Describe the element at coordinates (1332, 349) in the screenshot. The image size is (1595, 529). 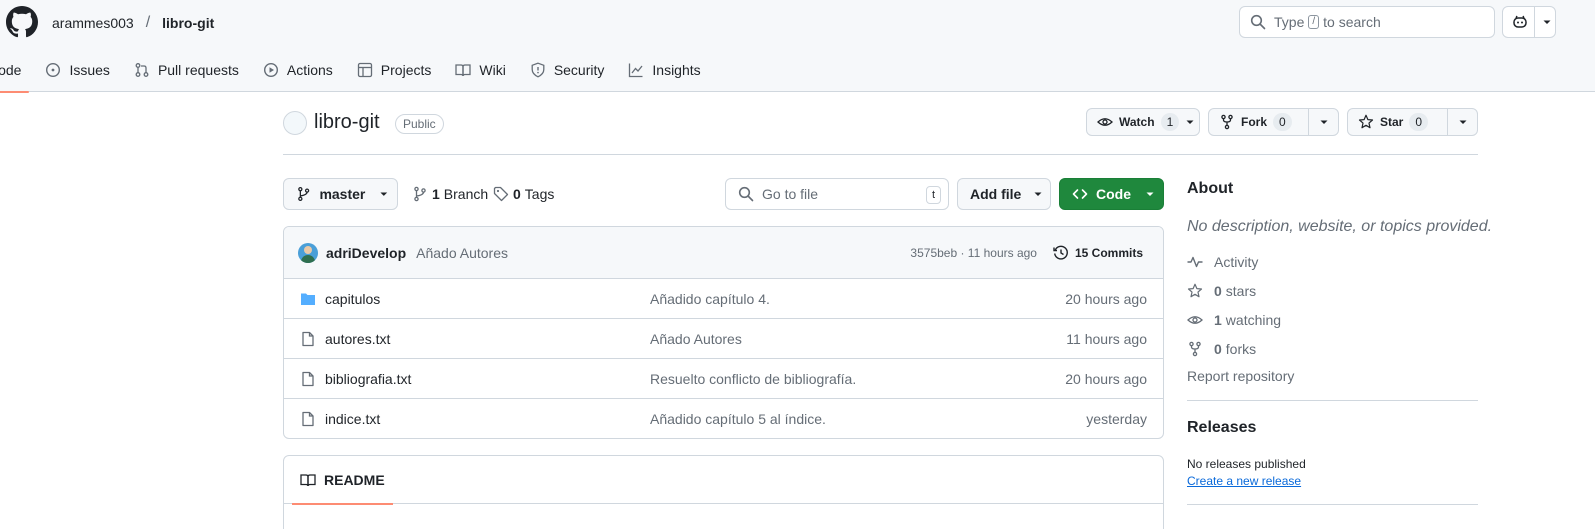
I see `forks-link: 0 forks` at that location.